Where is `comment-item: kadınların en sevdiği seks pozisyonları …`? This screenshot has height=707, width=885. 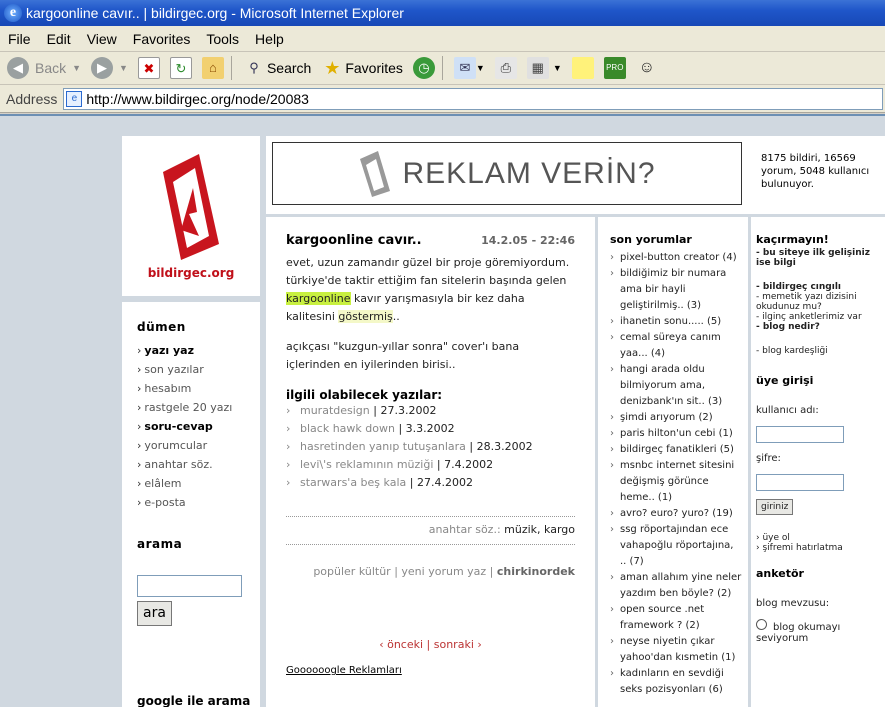
comment-item: kadınların en sevdiği seks pozisyonları … is located at coordinates (676, 682).